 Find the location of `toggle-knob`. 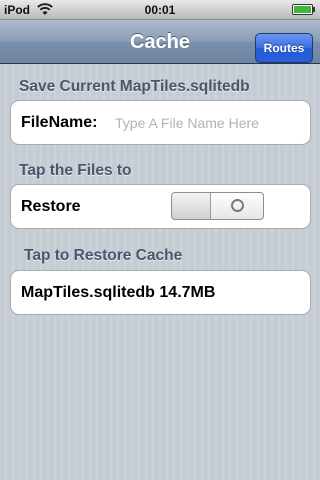

toggle-knob is located at coordinates (191, 206).